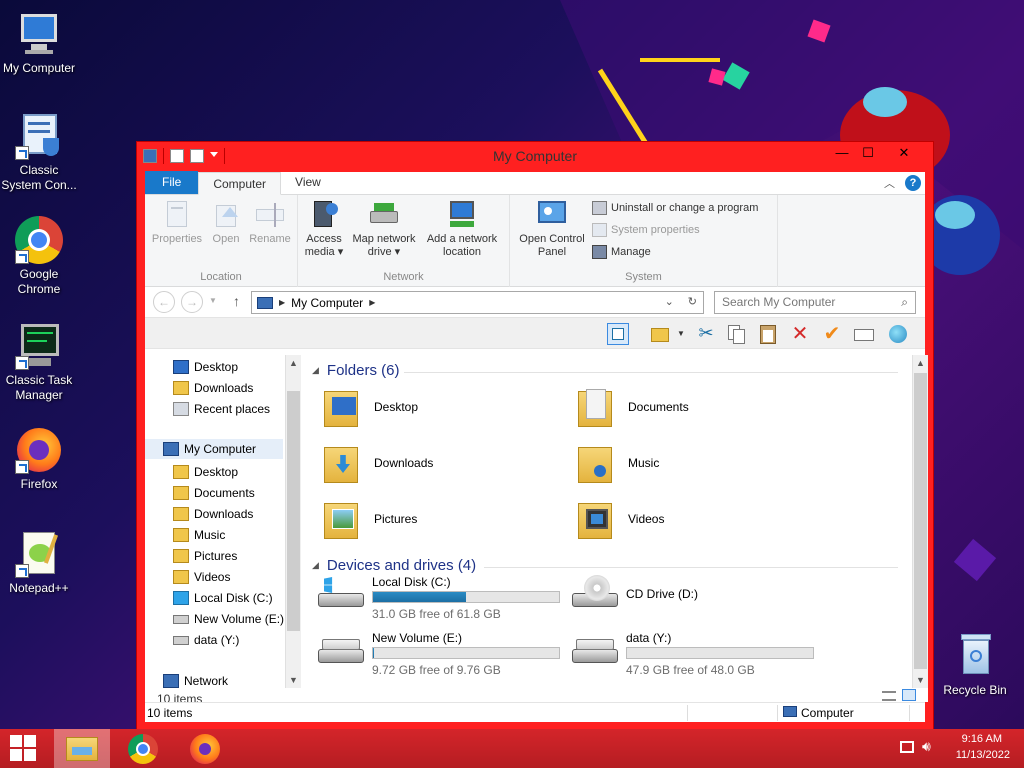 The height and width of the screenshot is (768, 1024). Describe the element at coordinates (898, 334) in the screenshot. I see `network-globe-icon` at that location.